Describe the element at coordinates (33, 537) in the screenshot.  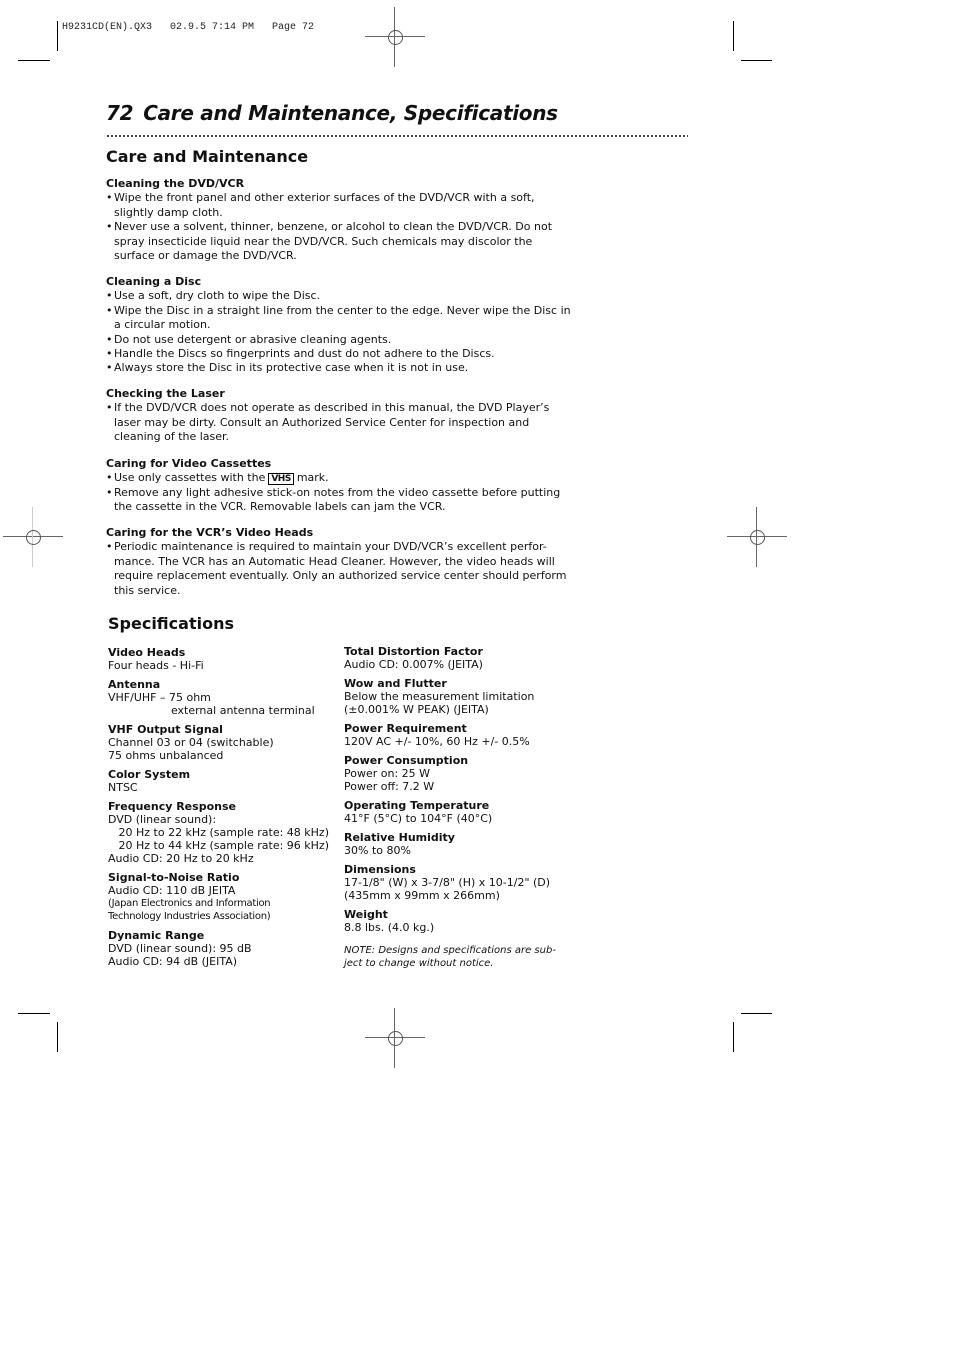
I see `registration-mark-left` at that location.